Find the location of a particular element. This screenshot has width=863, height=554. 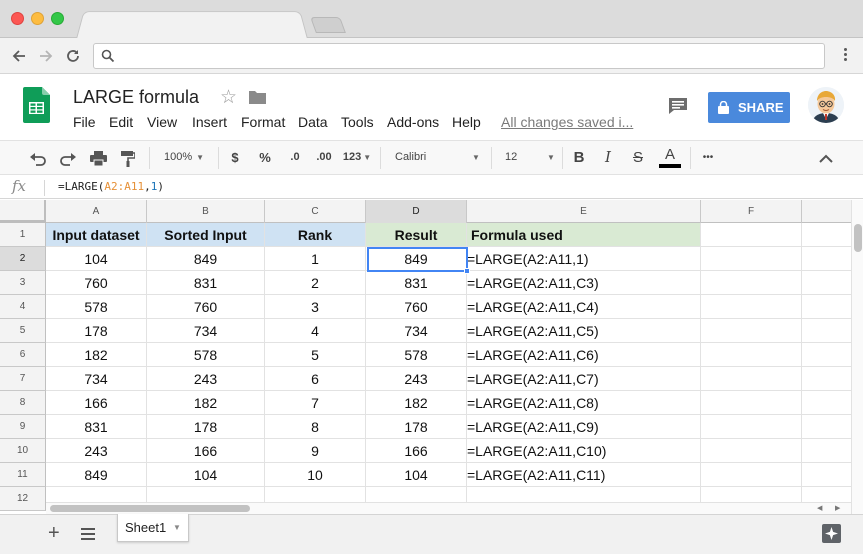

column-header: B is located at coordinates (206, 211).